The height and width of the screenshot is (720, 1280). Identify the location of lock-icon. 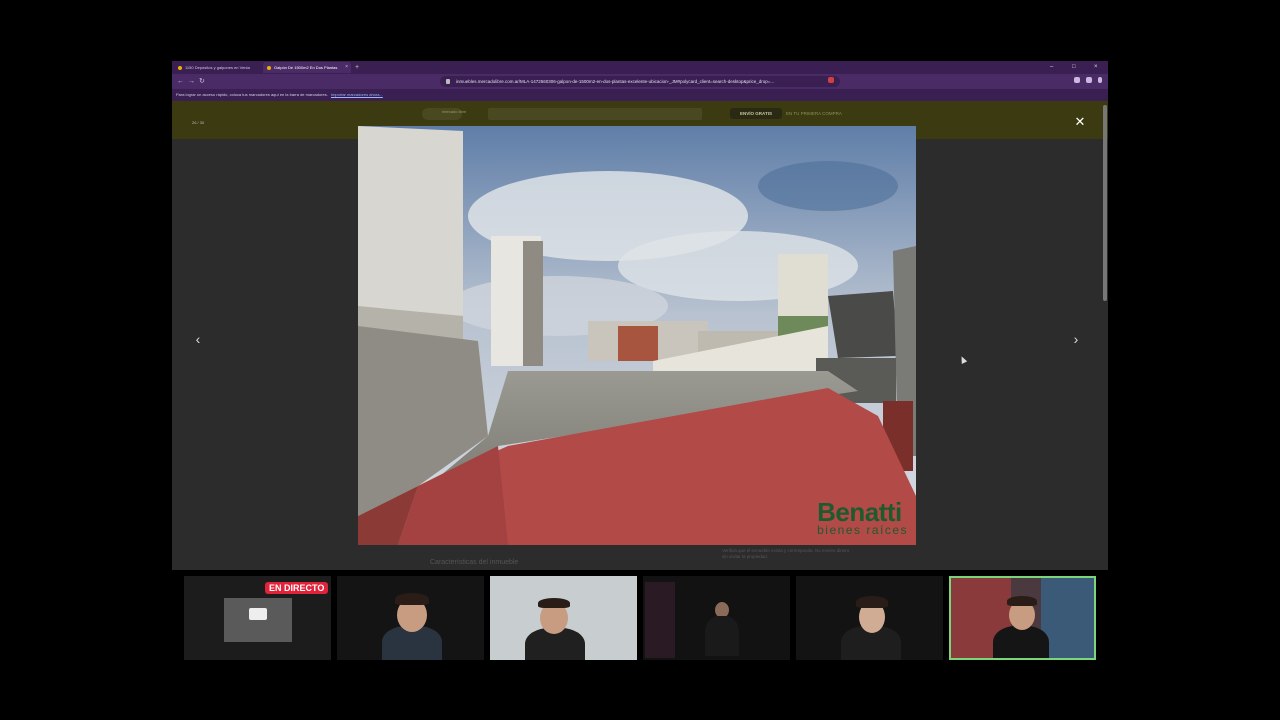
(448, 81).